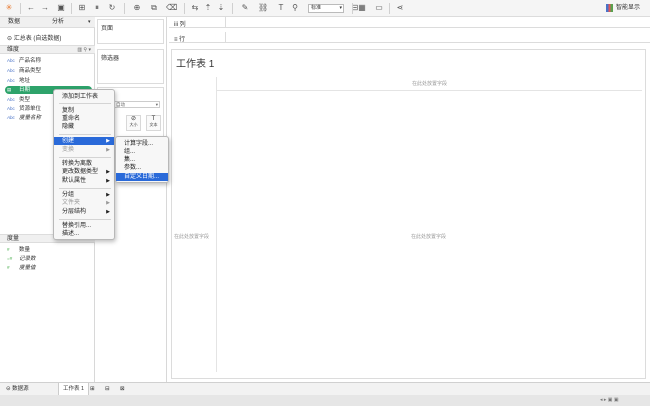  I want to click on dimension-field: Abc 货源单位, so click(24, 109).